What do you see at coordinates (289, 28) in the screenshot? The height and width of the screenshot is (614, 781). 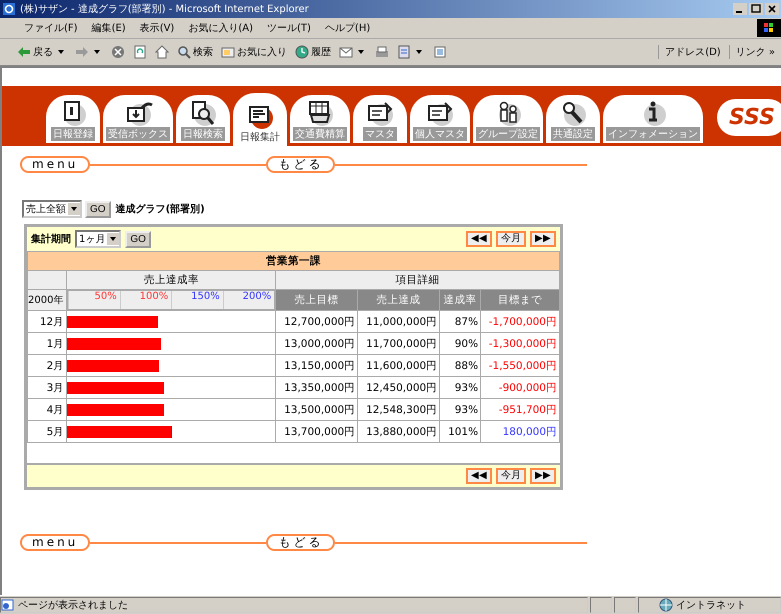 I see `menu-item: ツール(T)` at bounding box center [289, 28].